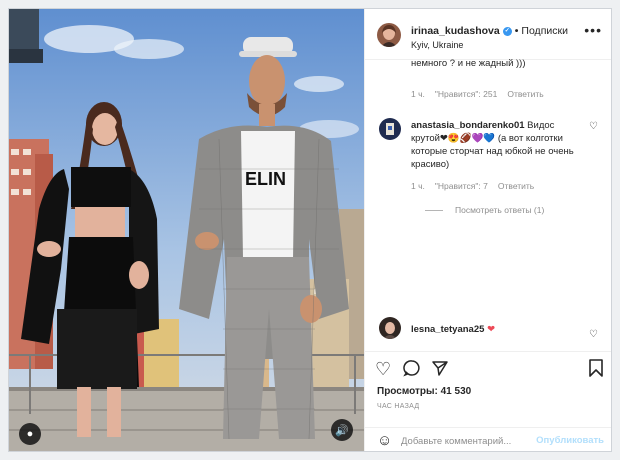  I want to click on bookmark-icon, so click(596, 370).